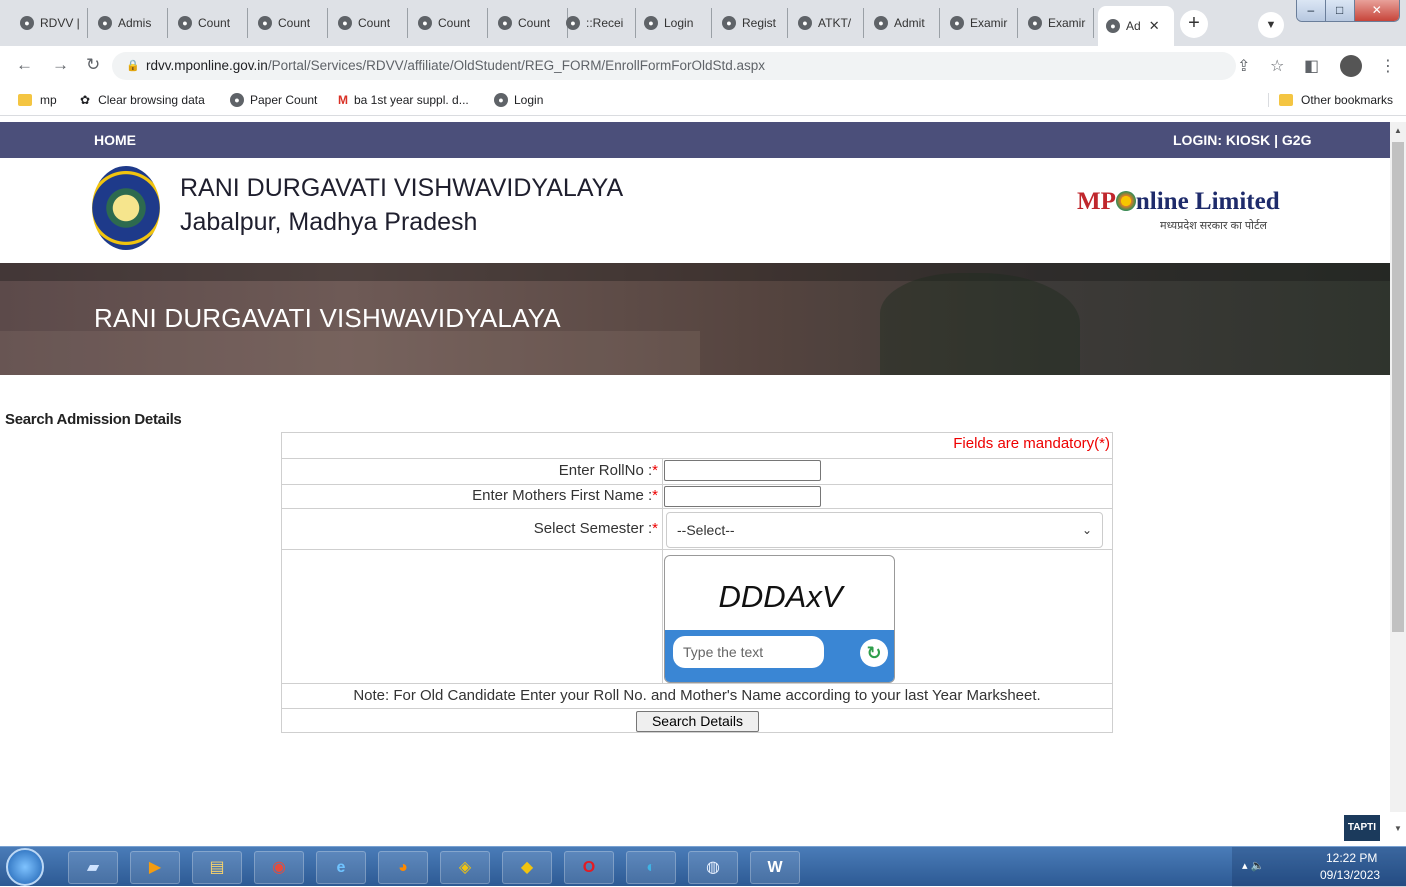  I want to click on lock-icon: 🔒, so click(133, 66).